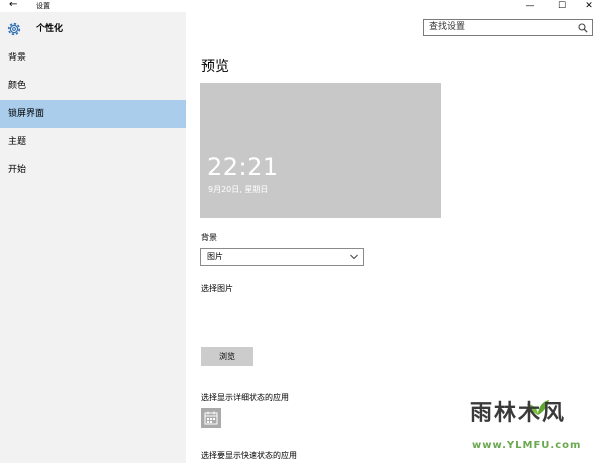  Describe the element at coordinates (528, 427) in the screenshot. I see `watermark-logo: 雨林木风 www.YLMFU.com` at that location.